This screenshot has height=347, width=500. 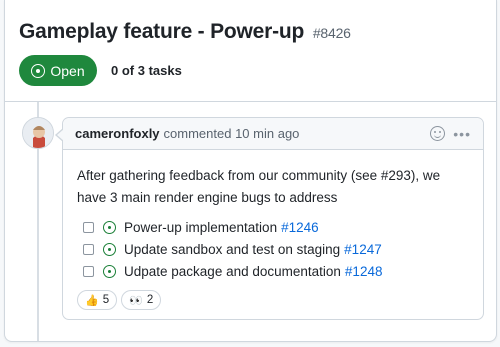 I want to click on eyes-icon: 👀, so click(x=136, y=300).